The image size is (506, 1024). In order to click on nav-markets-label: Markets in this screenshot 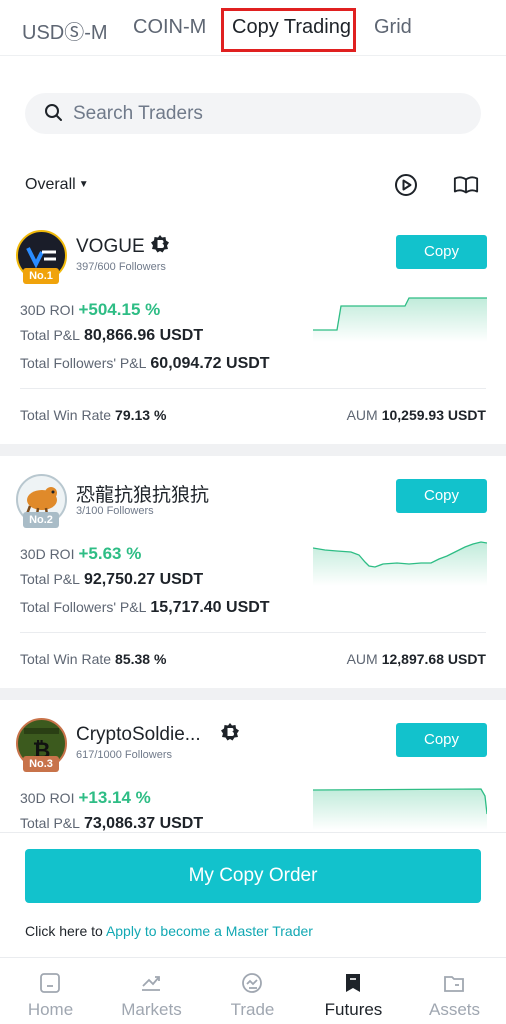, I will do `click(151, 1009)`.